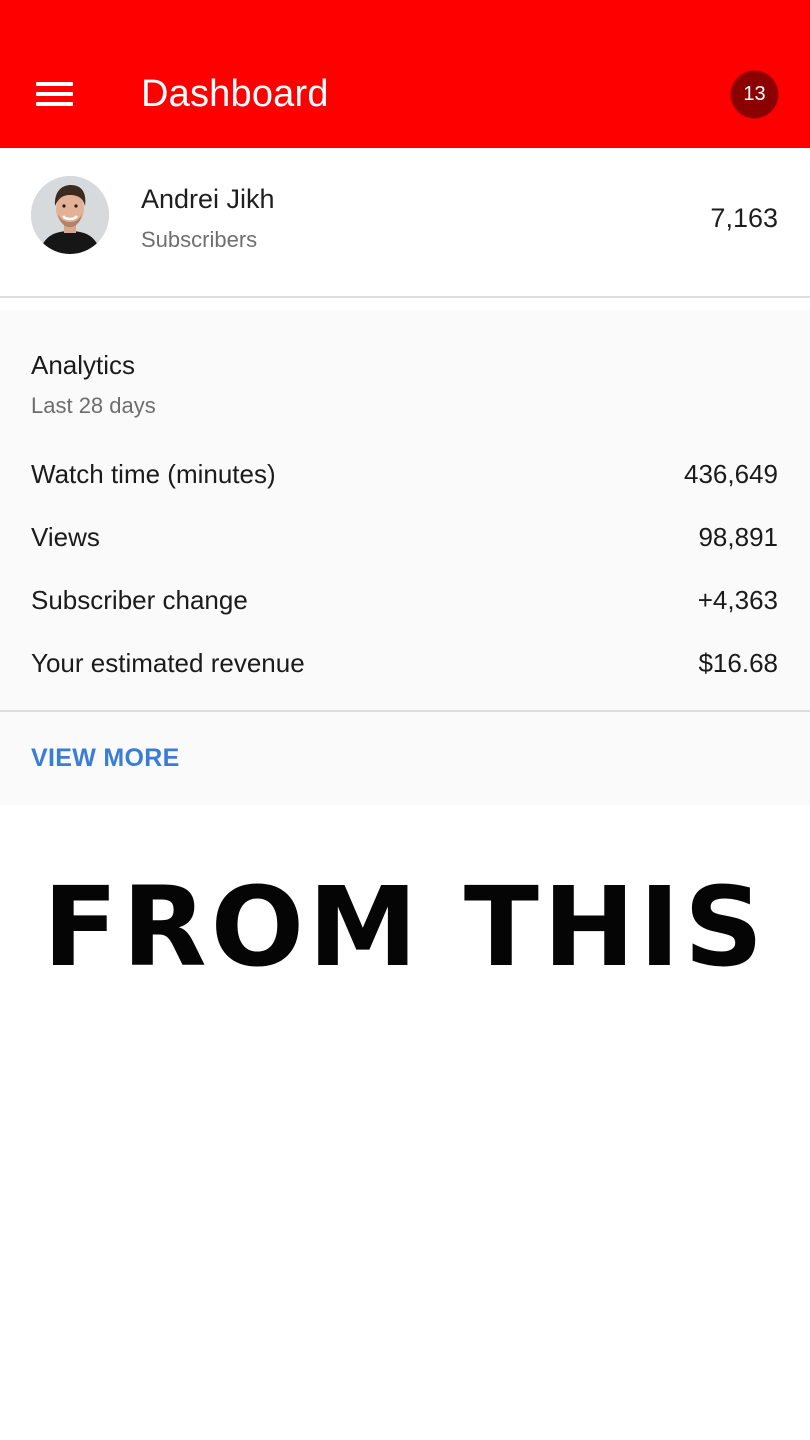  I want to click on metric-row-watch-time: Watch time (minutes) 436,649, so click(404, 474).